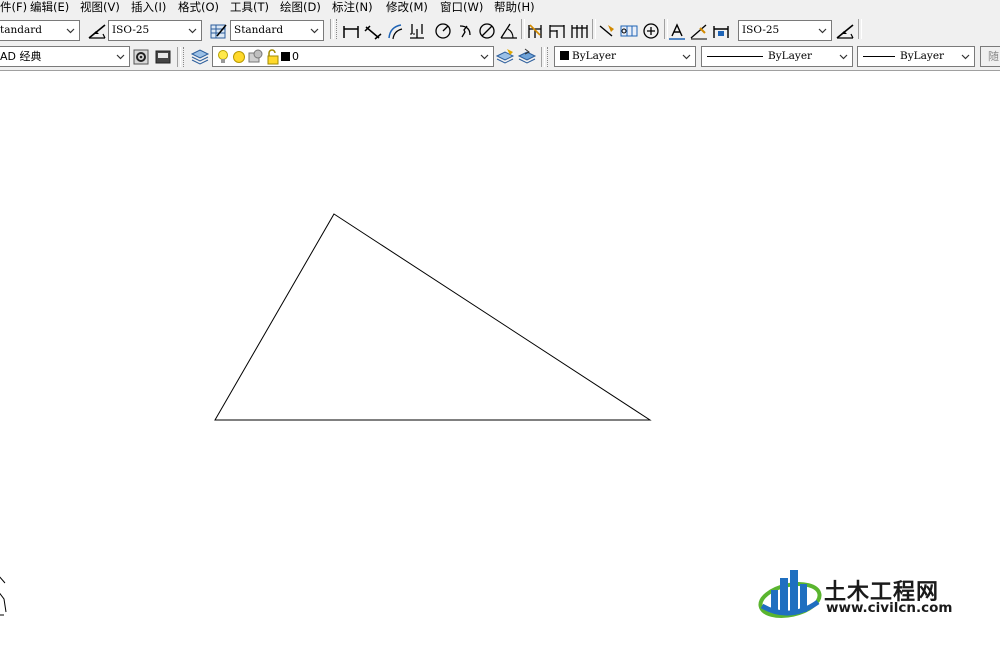  I want to click on color-control-value: ByLayer, so click(594, 56).